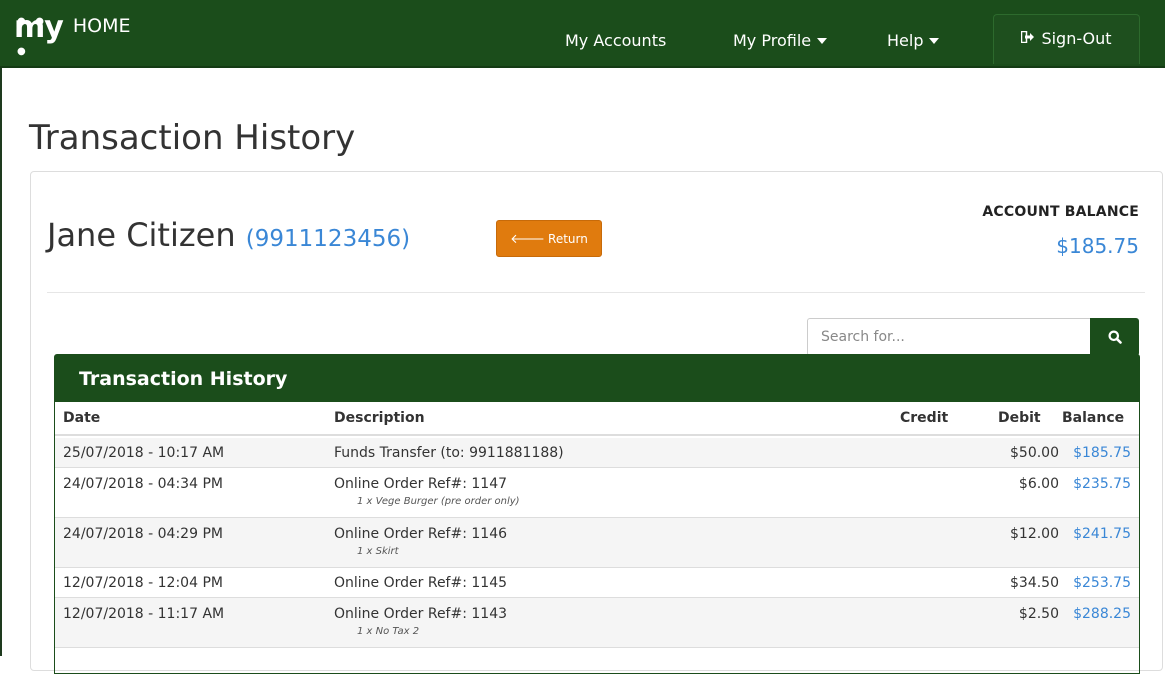 This screenshot has width=1165, height=674. I want to click on account-balance-value: $185.75, so click(1097, 246).